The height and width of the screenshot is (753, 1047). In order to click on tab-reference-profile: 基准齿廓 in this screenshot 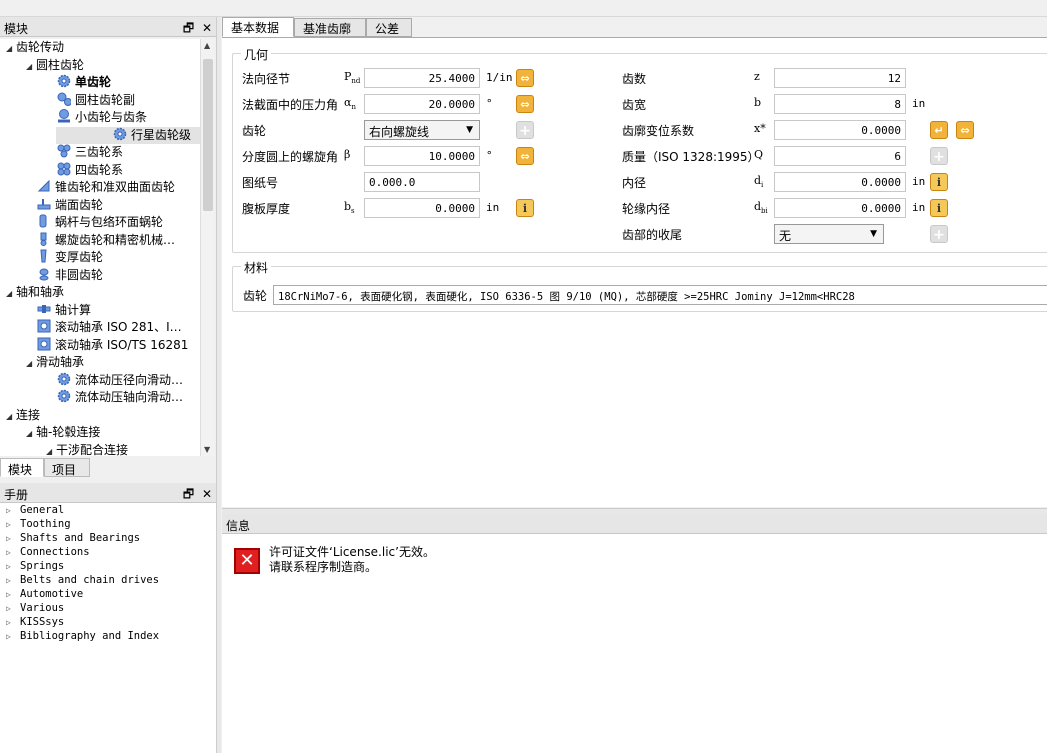, I will do `click(330, 27)`.